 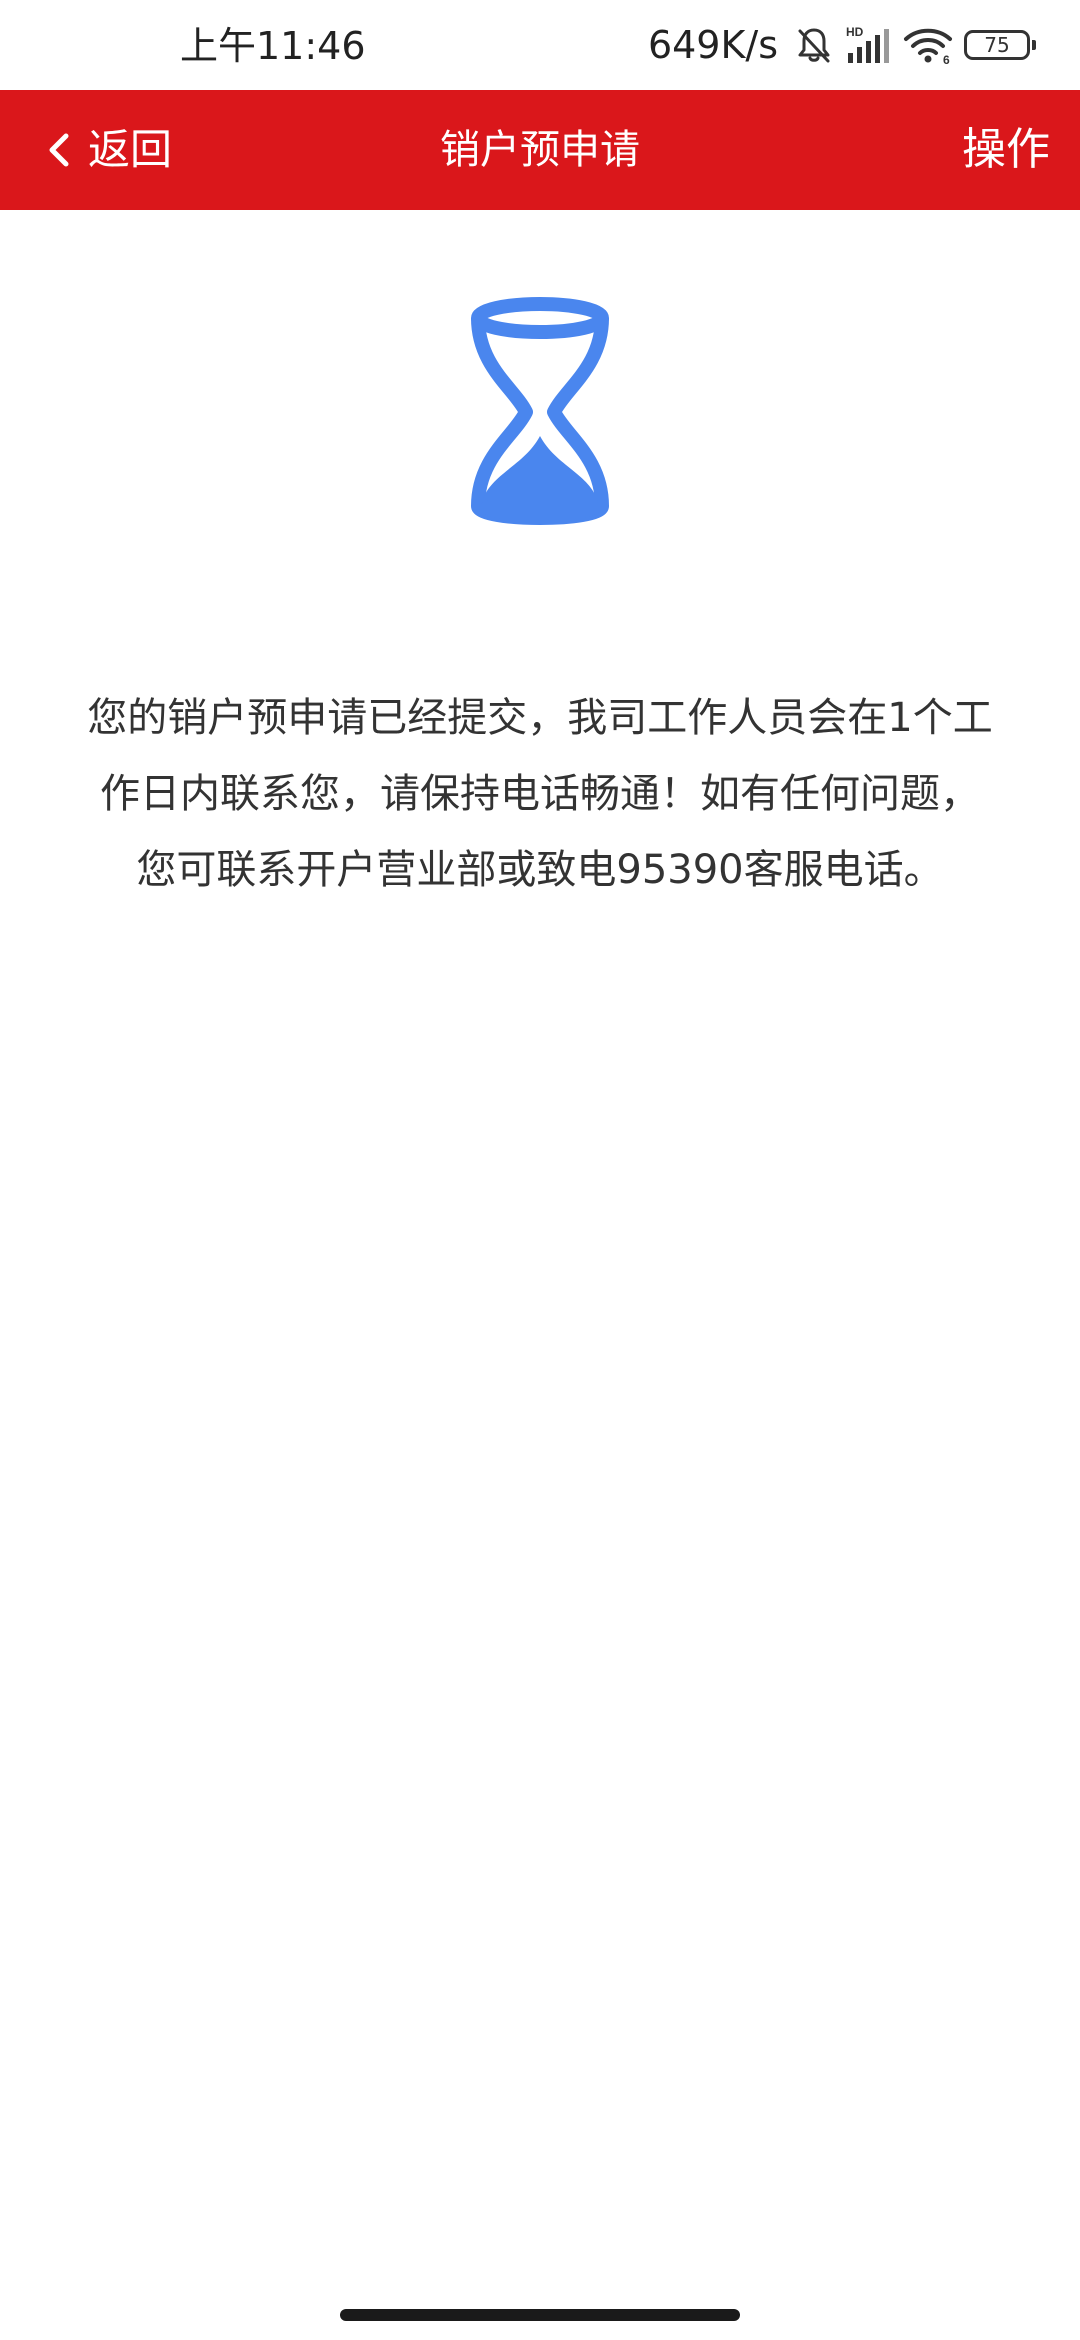 I want to click on battery-level: 75, so click(x=997, y=45).